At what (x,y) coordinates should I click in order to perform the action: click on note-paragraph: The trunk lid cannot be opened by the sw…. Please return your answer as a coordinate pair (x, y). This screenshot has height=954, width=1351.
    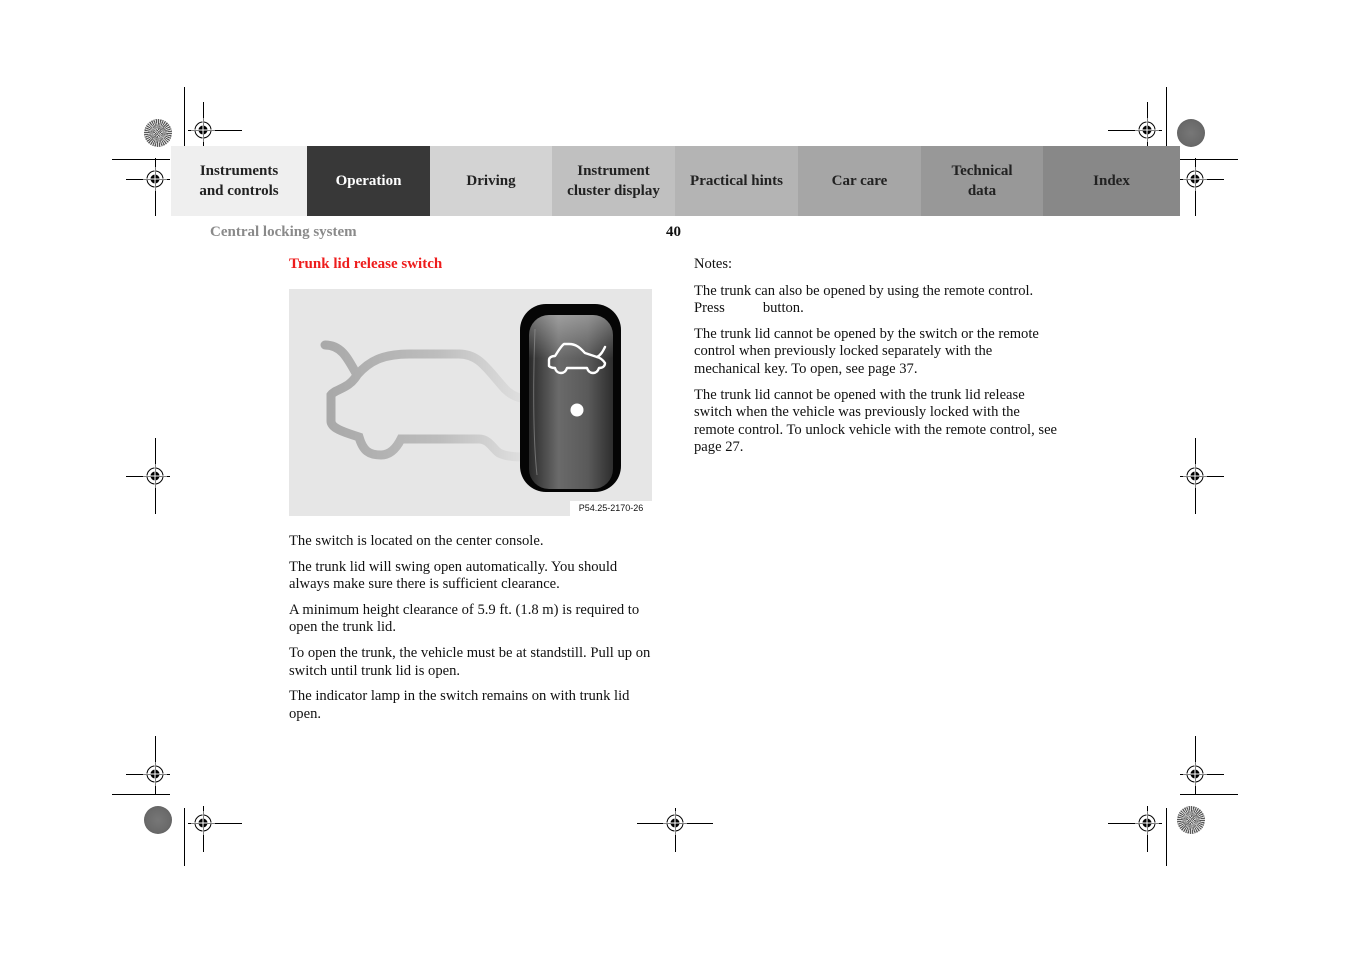
    Looking at the image, I should click on (866, 351).